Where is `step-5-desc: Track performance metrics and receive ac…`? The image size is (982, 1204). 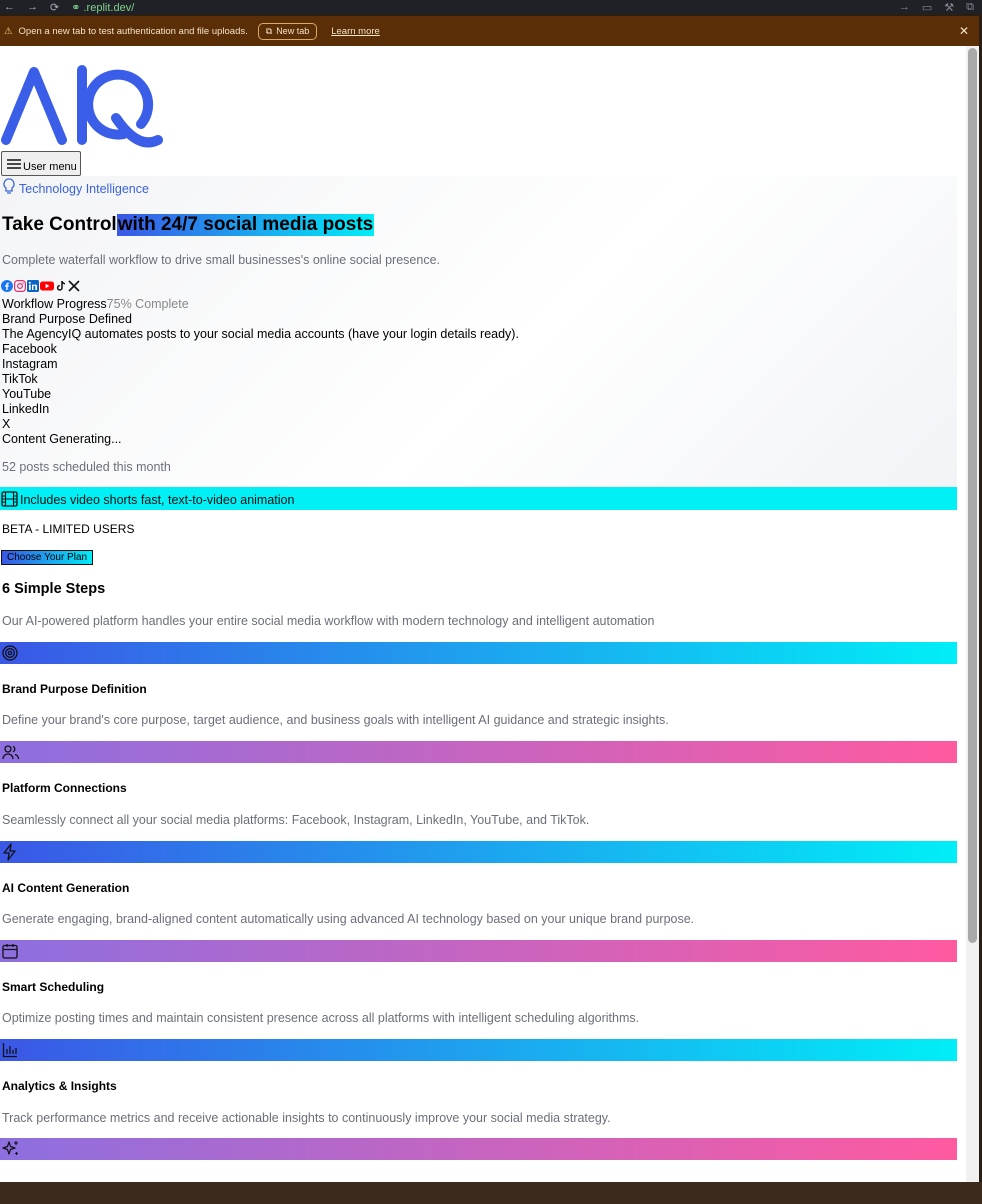 step-5-desc: Track performance metrics and receive ac… is located at coordinates (306, 1118).